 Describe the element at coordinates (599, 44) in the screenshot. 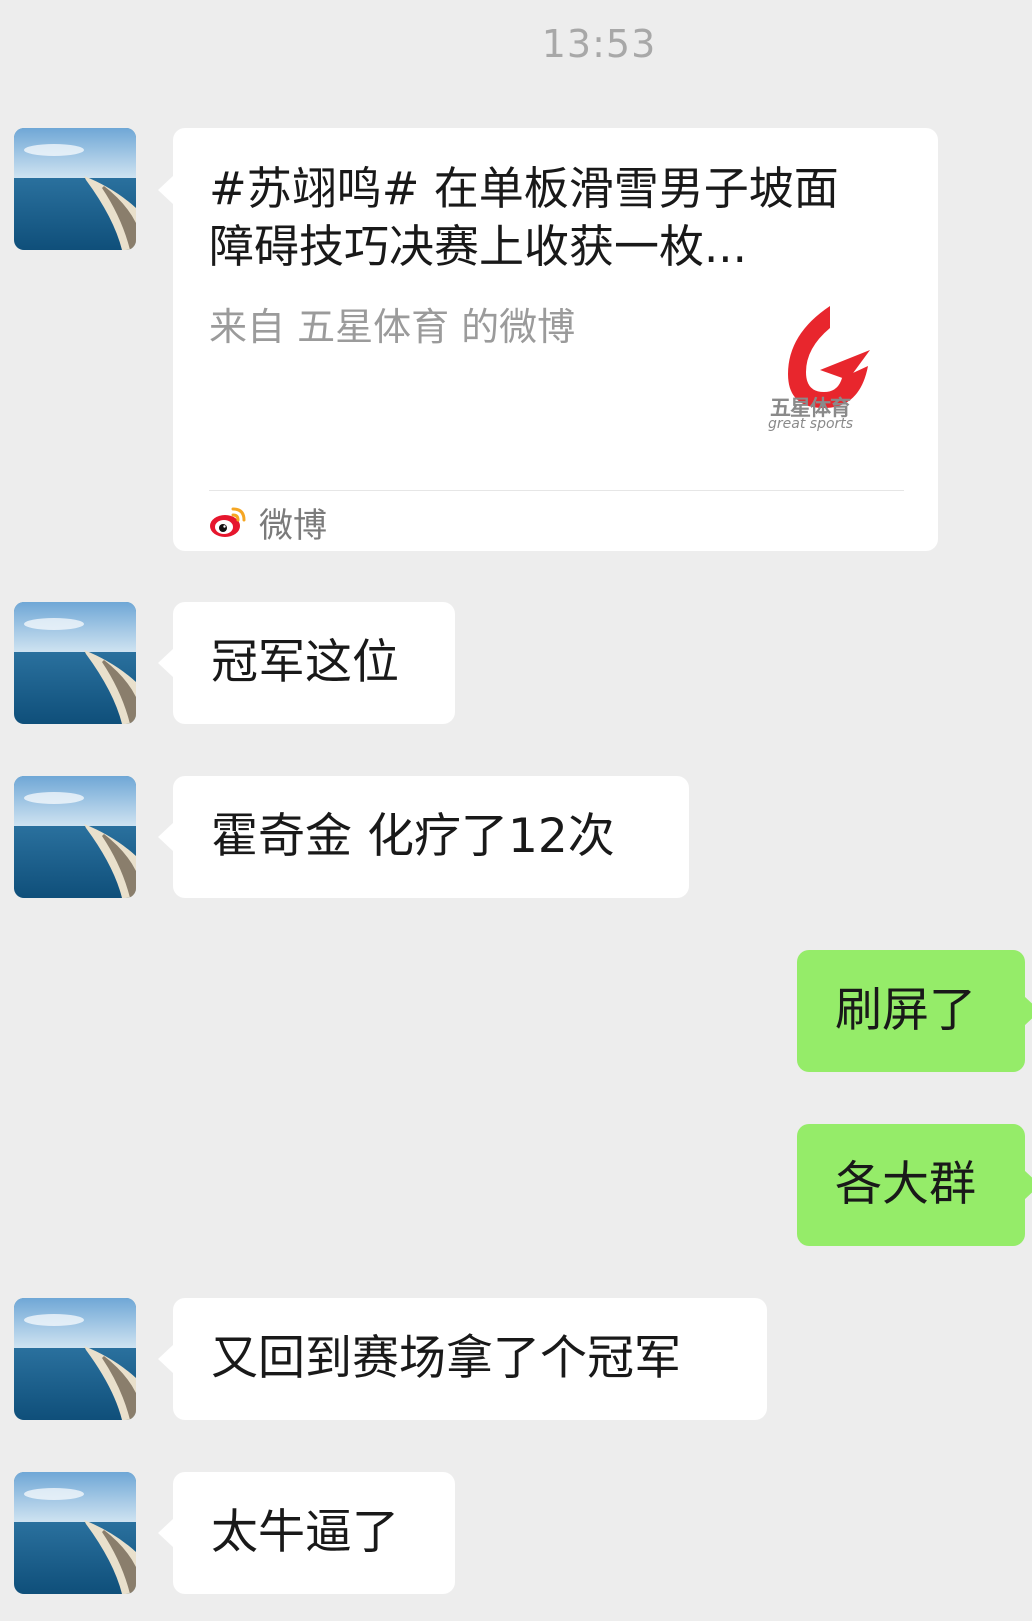

I see `message-timestamp: 13:53` at that location.